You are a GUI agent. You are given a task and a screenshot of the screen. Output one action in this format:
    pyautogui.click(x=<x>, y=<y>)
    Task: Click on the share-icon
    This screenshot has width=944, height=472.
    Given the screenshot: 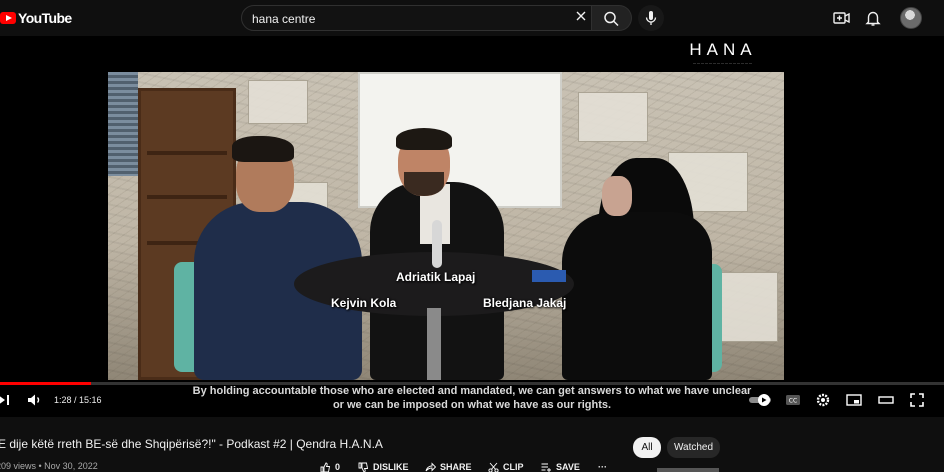 What is the action you would take?
    pyautogui.click(x=430, y=466)
    